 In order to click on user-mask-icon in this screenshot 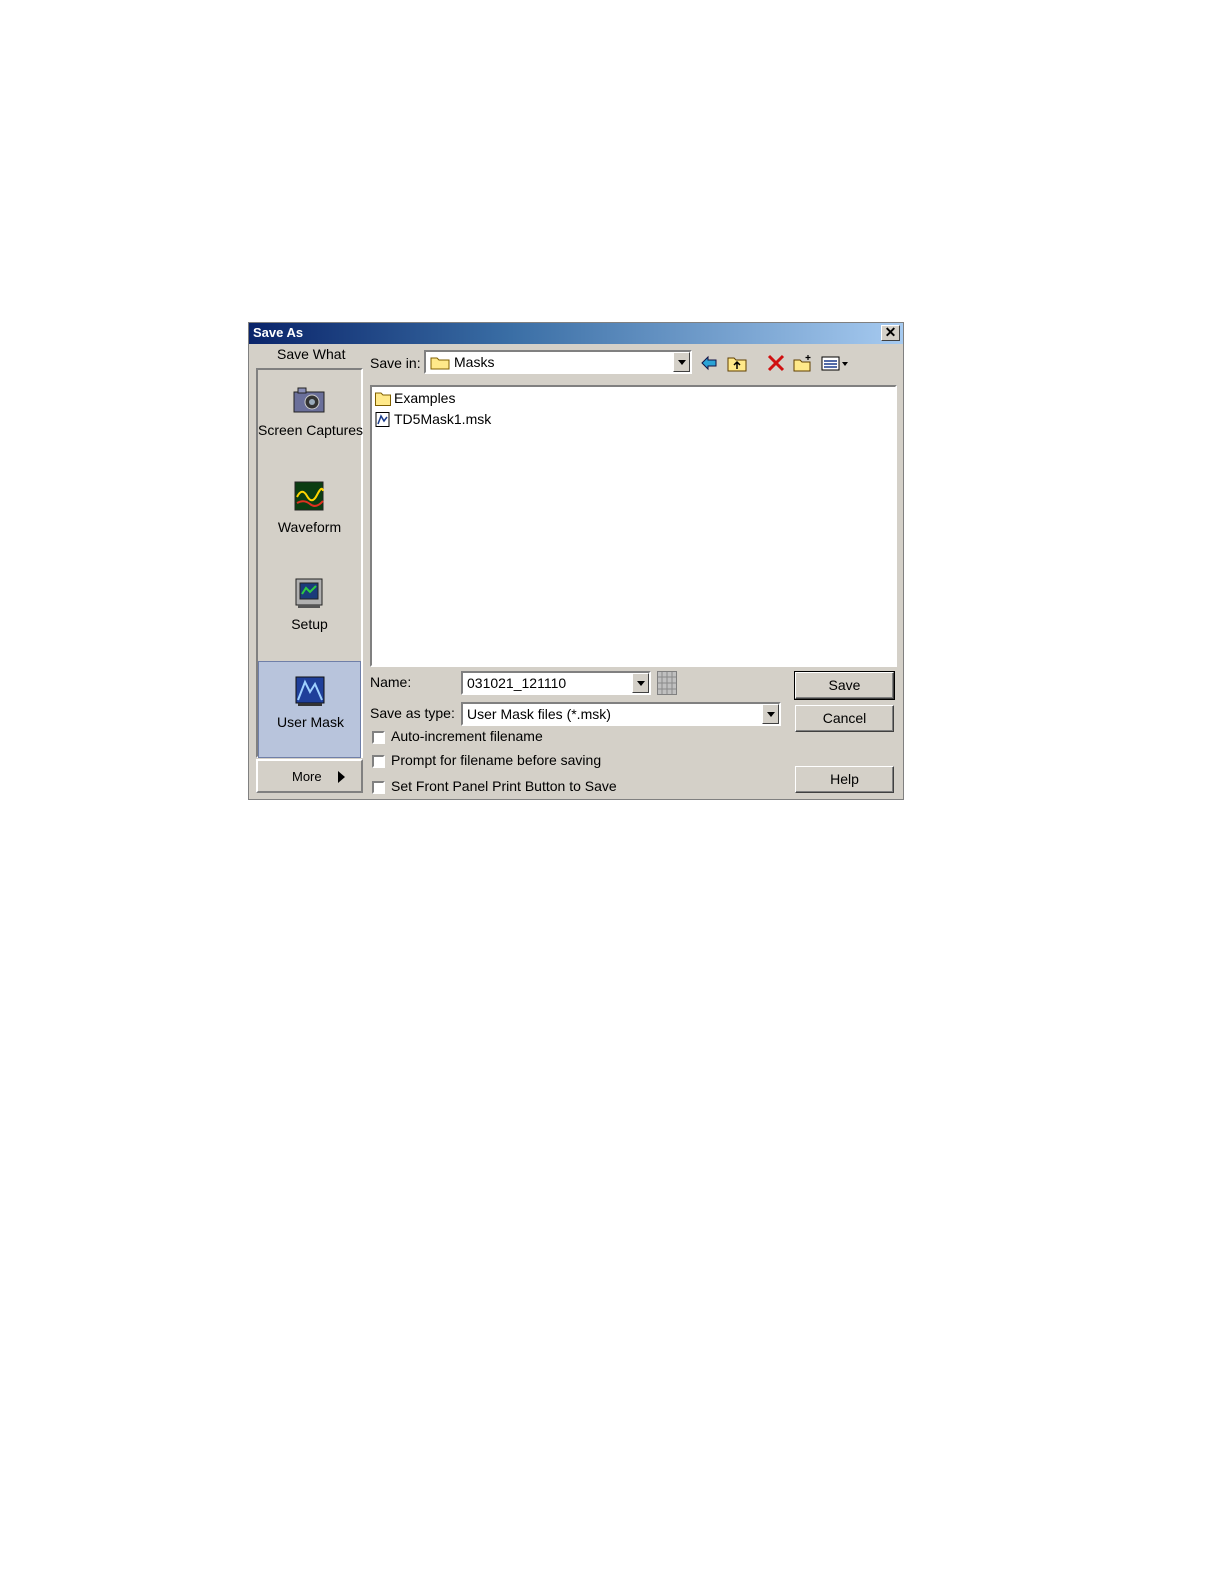, I will do `click(310, 691)`.